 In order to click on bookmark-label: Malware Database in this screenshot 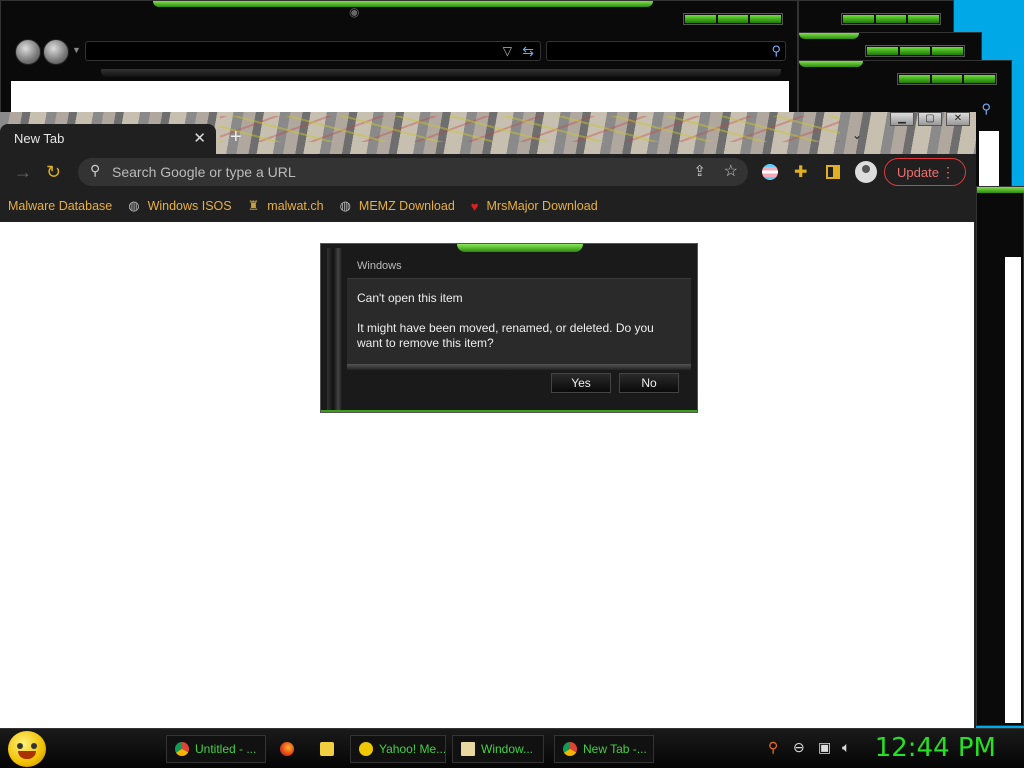, I will do `click(60, 206)`.